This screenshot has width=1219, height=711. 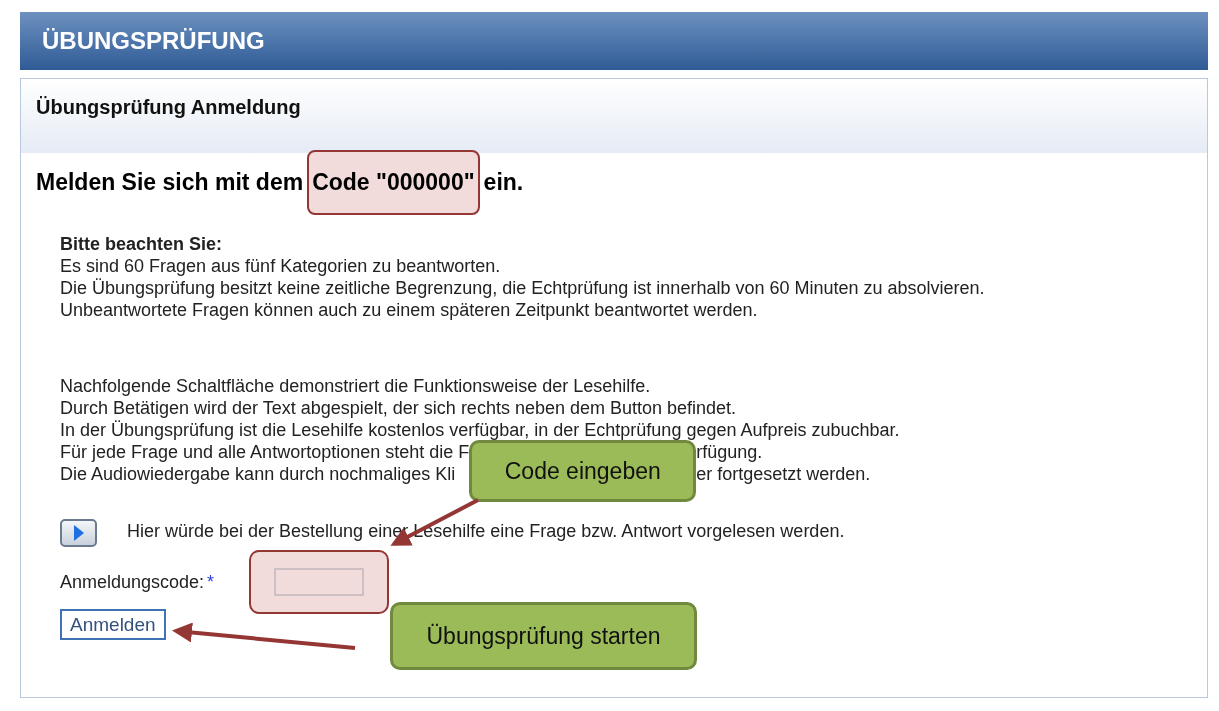 I want to click on field-label: Anmeldungscode:, so click(x=132, y=582).